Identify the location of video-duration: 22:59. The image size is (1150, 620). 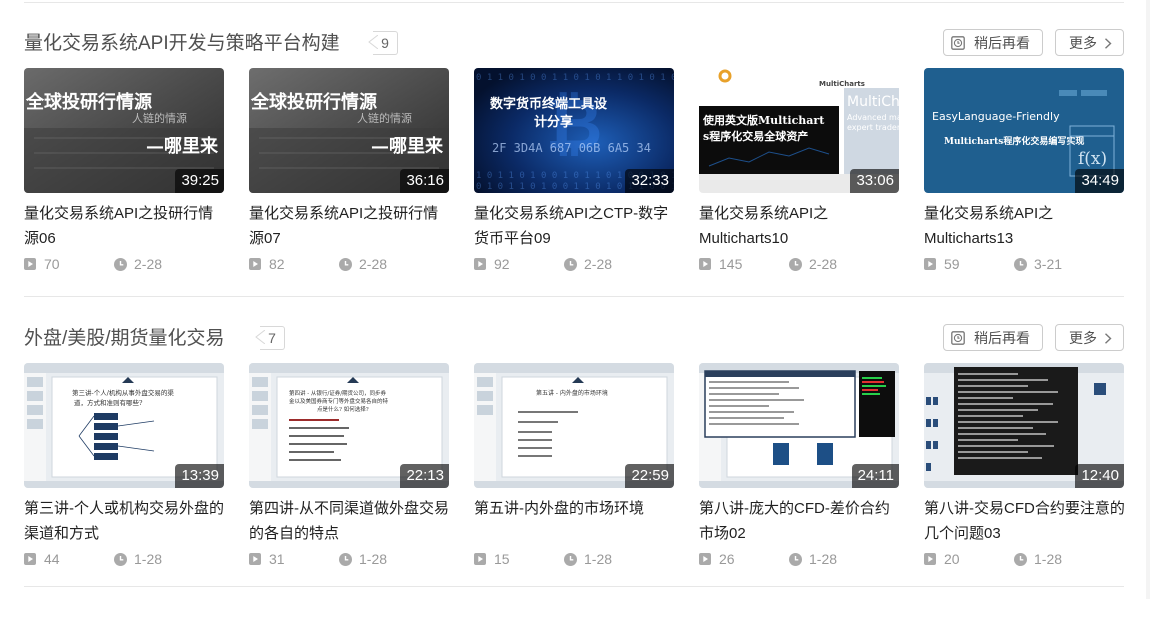
(649, 476).